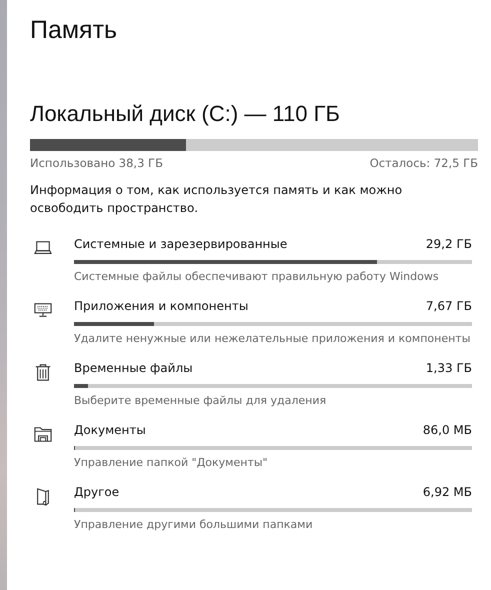 The image size is (491, 590). I want to click on category-size: 1,33 ГБ, so click(449, 368).